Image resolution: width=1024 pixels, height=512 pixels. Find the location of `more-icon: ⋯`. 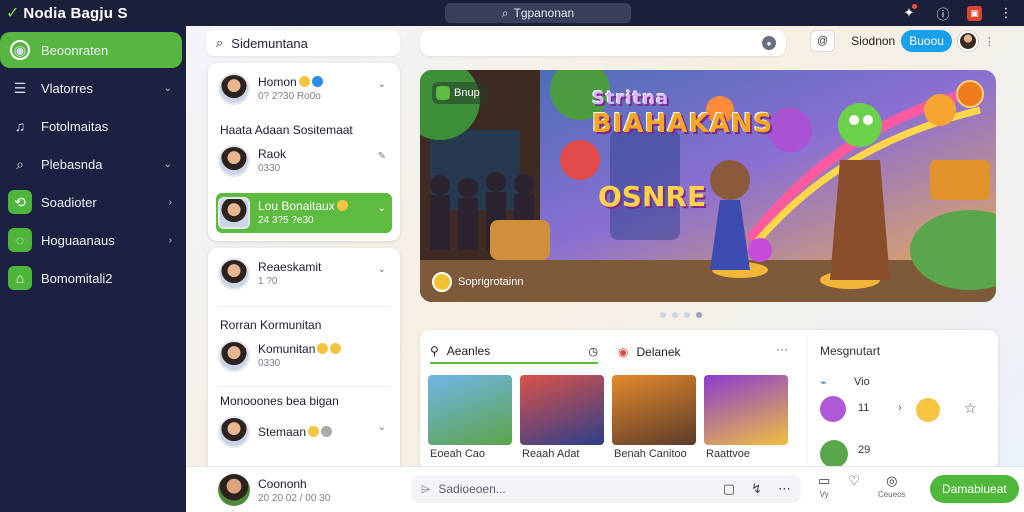

more-icon: ⋯ is located at coordinates (784, 489).